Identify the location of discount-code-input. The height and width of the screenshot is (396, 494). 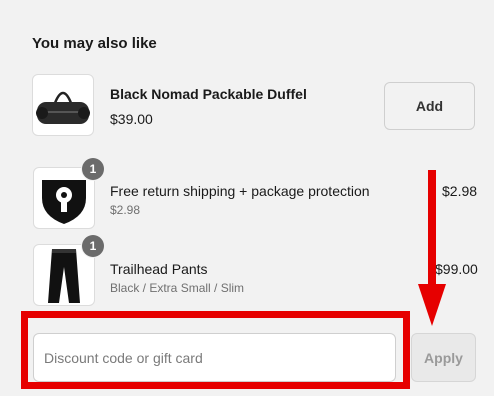
(214, 357).